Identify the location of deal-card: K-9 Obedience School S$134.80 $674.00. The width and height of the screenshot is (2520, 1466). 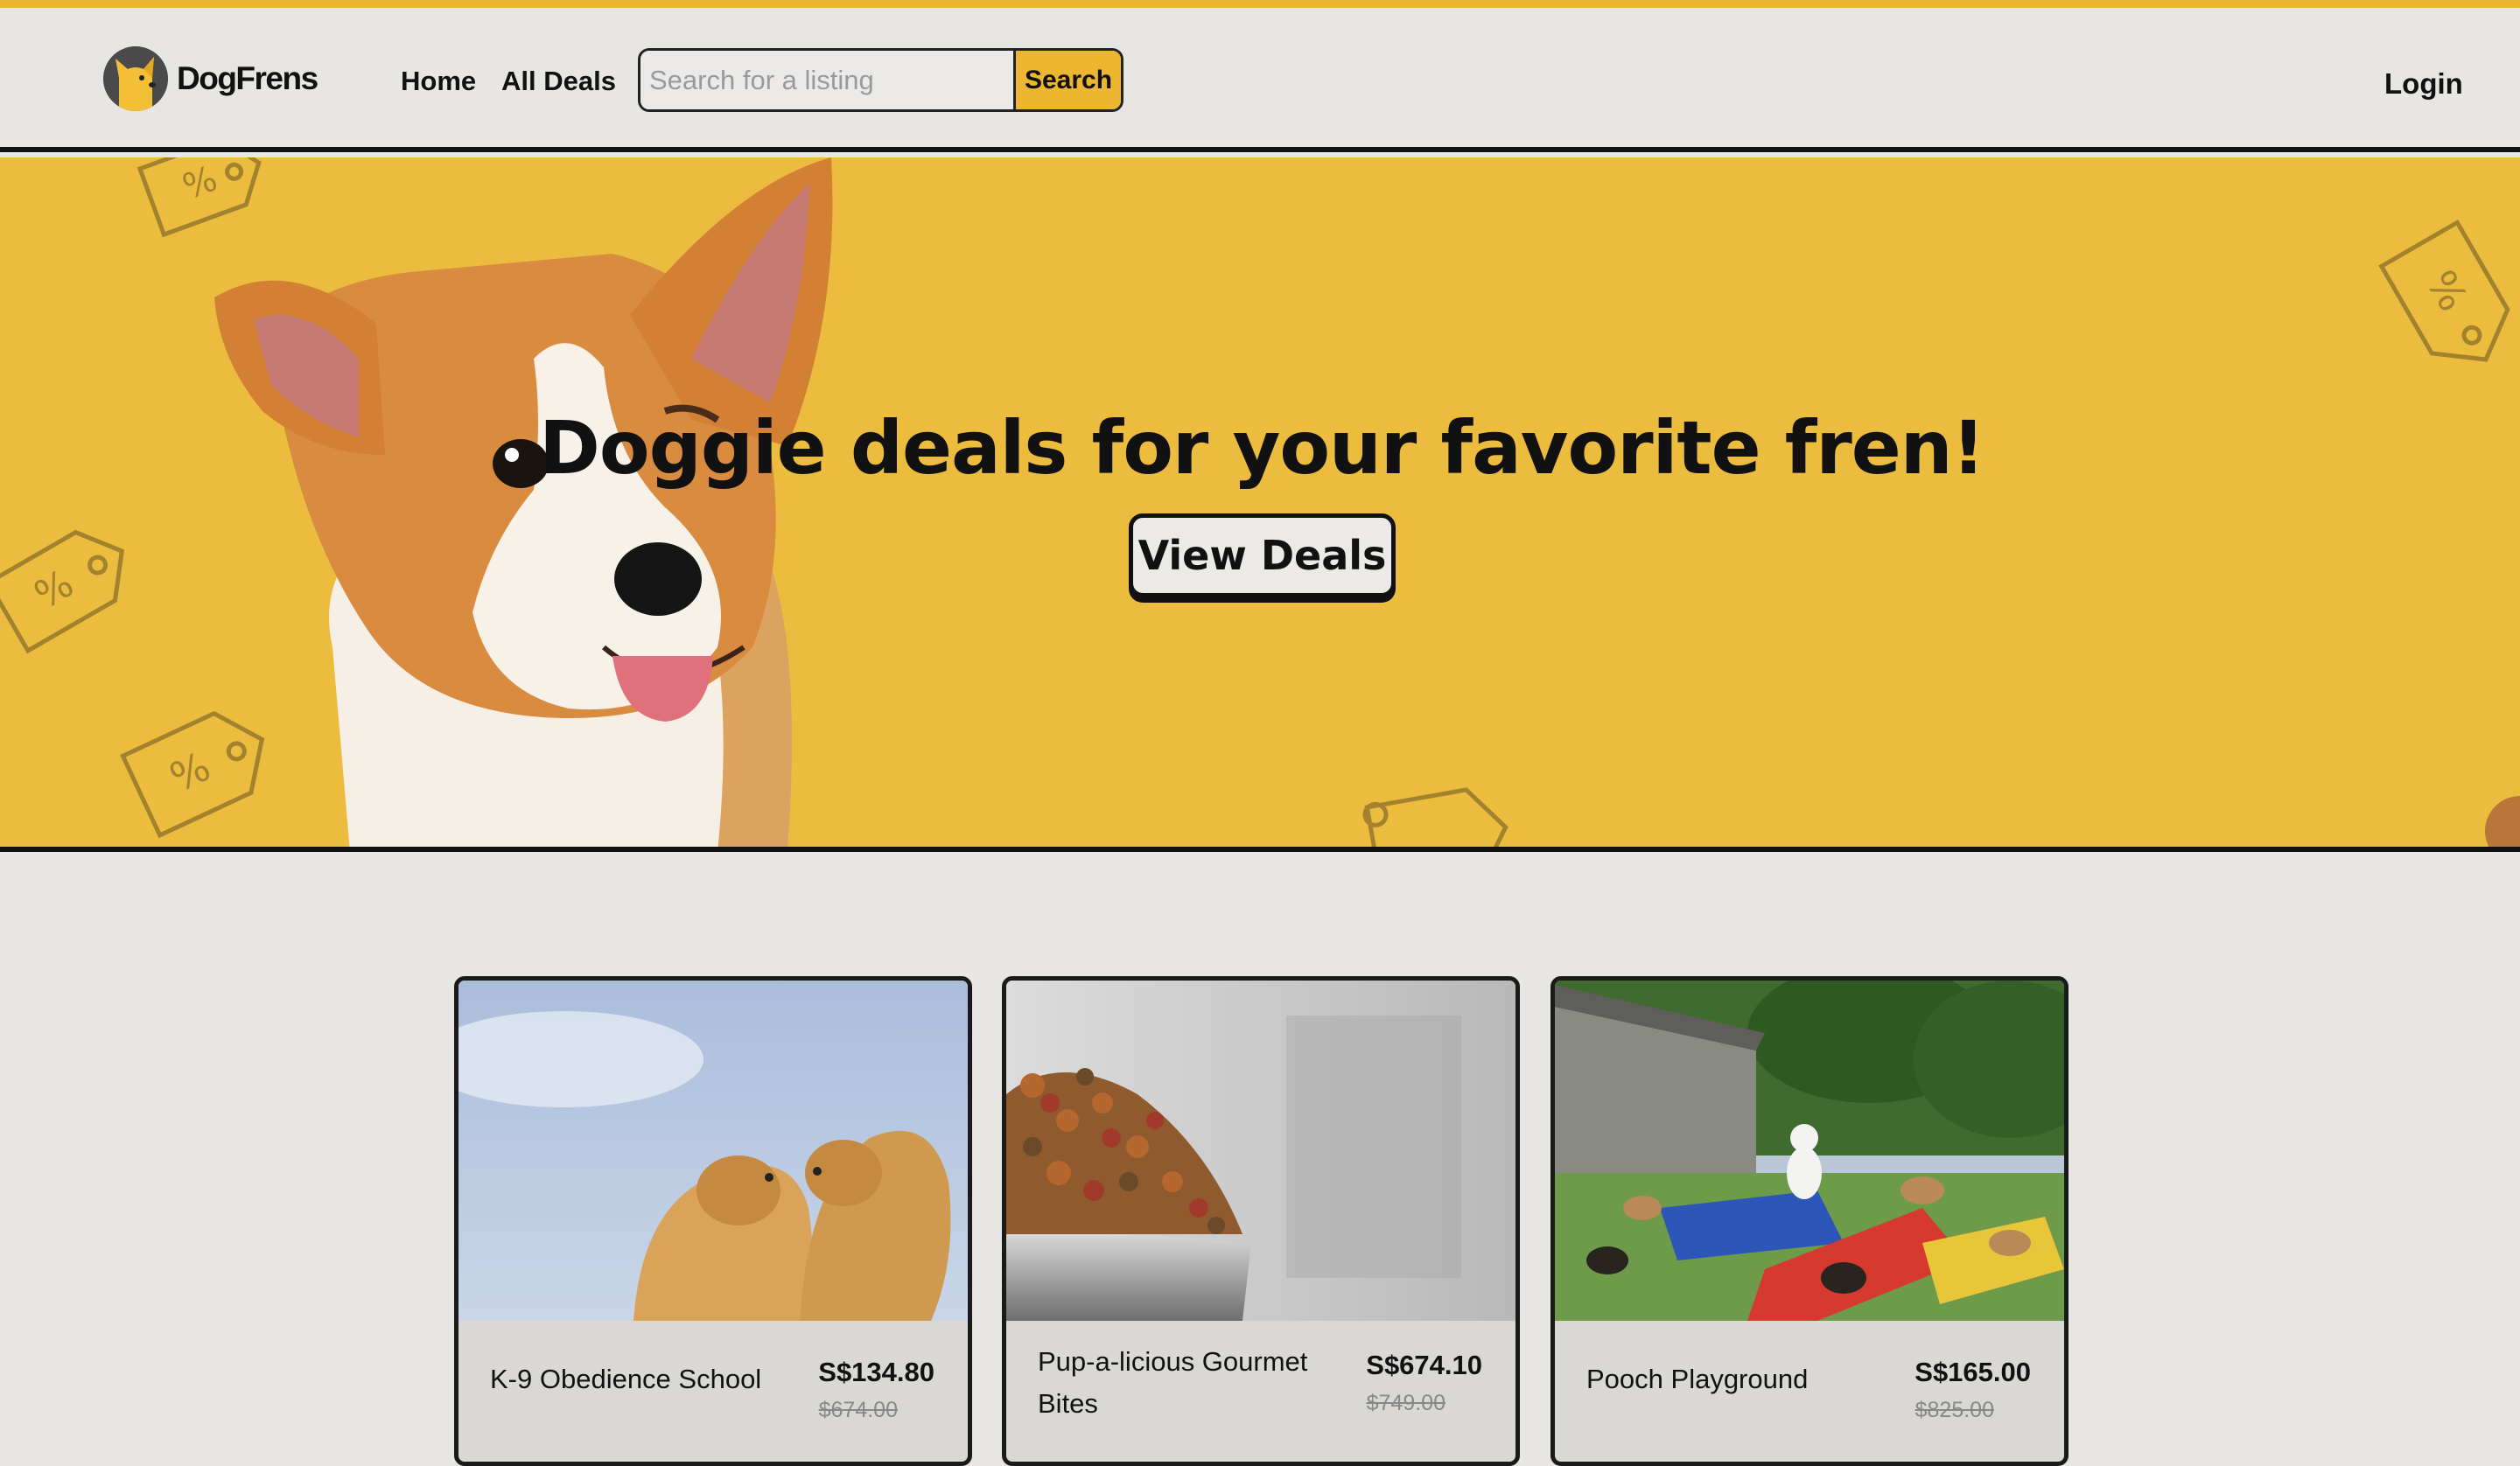
(713, 1221).